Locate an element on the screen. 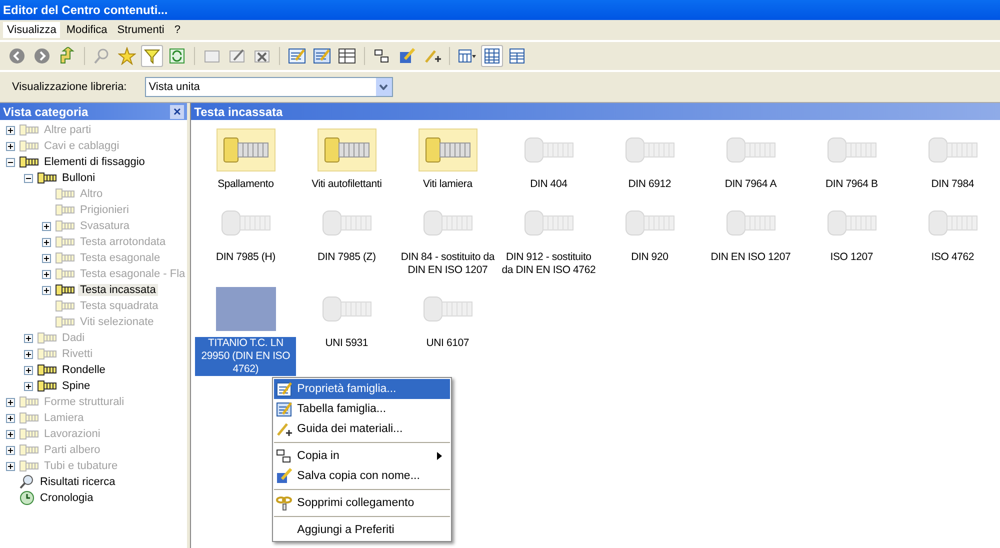  library-dropdown: Vista unita is located at coordinates (268, 87).